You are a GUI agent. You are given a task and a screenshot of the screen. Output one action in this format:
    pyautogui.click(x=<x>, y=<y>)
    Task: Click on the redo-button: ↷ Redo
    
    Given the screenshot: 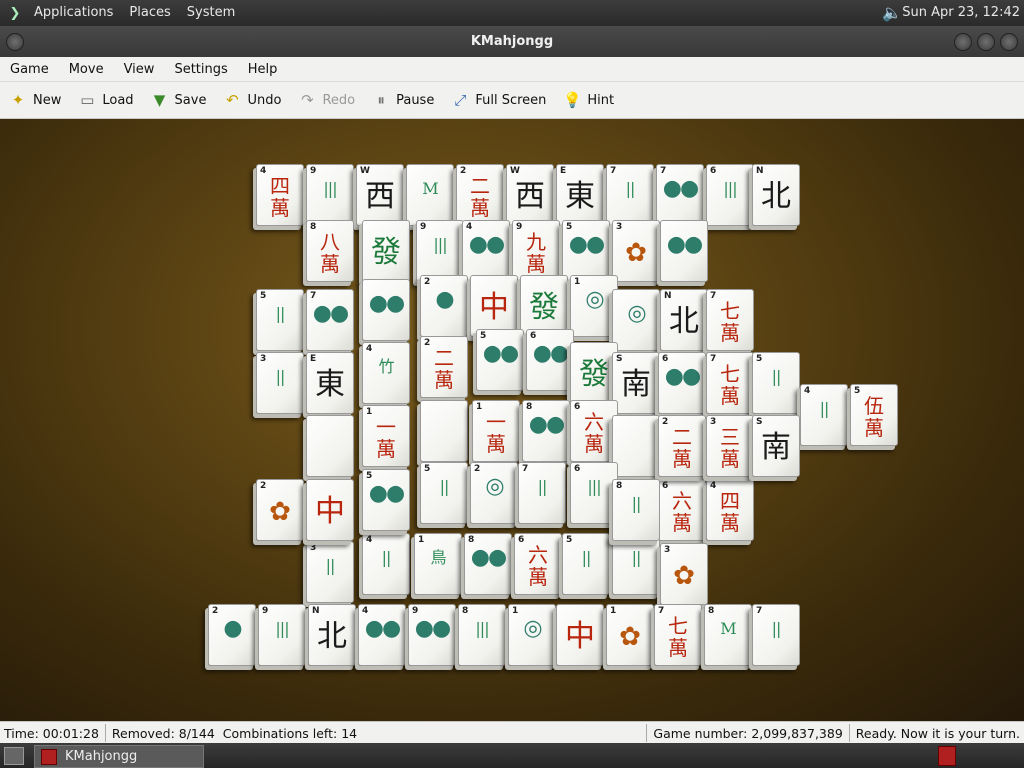 What is the action you would take?
    pyautogui.click(x=326, y=100)
    